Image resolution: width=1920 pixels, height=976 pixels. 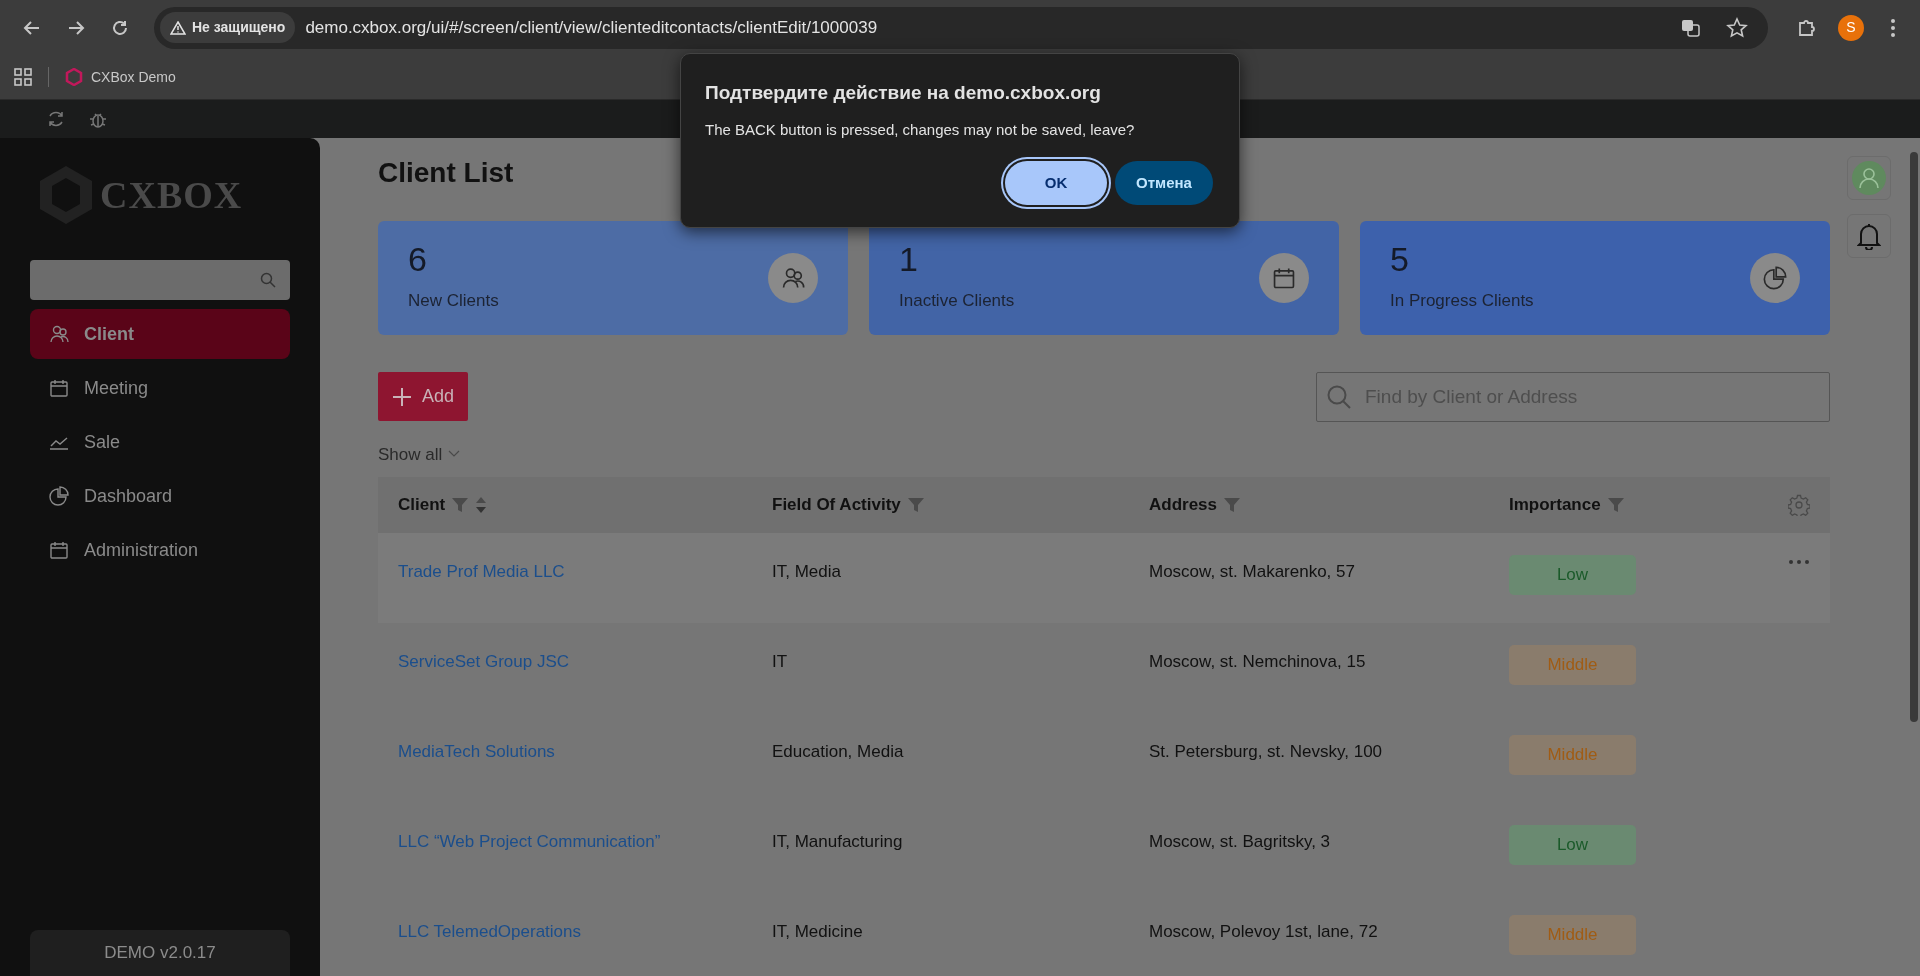 I want to click on chevron-down-icon, so click(x=454, y=454).